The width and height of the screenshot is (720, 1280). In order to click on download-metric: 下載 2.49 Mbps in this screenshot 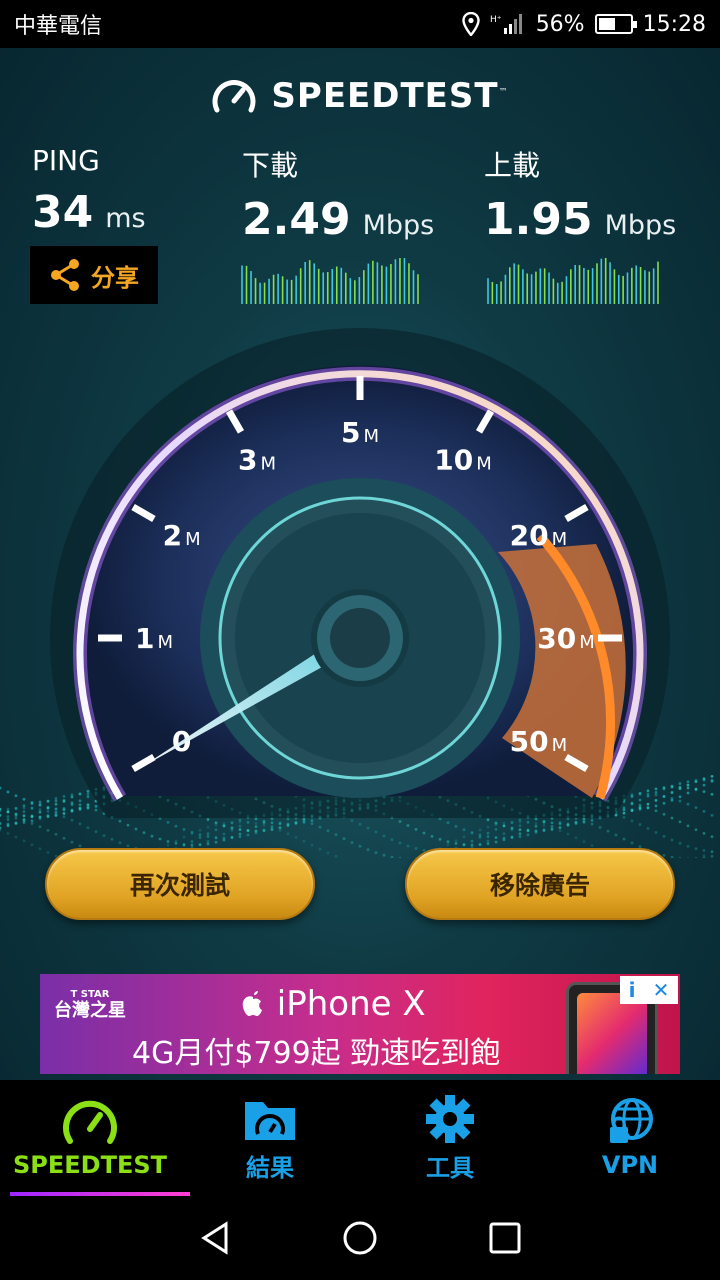, I will do `click(338, 194)`.